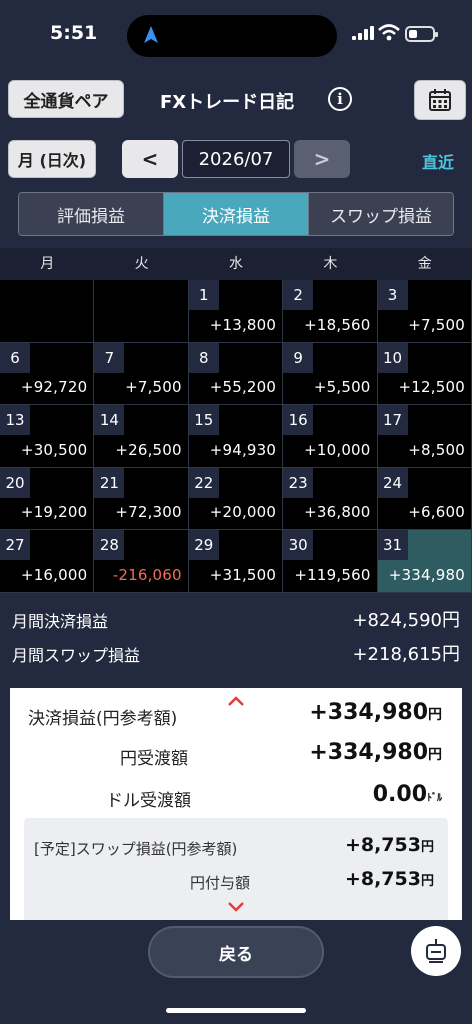 The height and width of the screenshot is (1024, 472). What do you see at coordinates (236, 159) in the screenshot?
I see `date-display: 2026/07` at bounding box center [236, 159].